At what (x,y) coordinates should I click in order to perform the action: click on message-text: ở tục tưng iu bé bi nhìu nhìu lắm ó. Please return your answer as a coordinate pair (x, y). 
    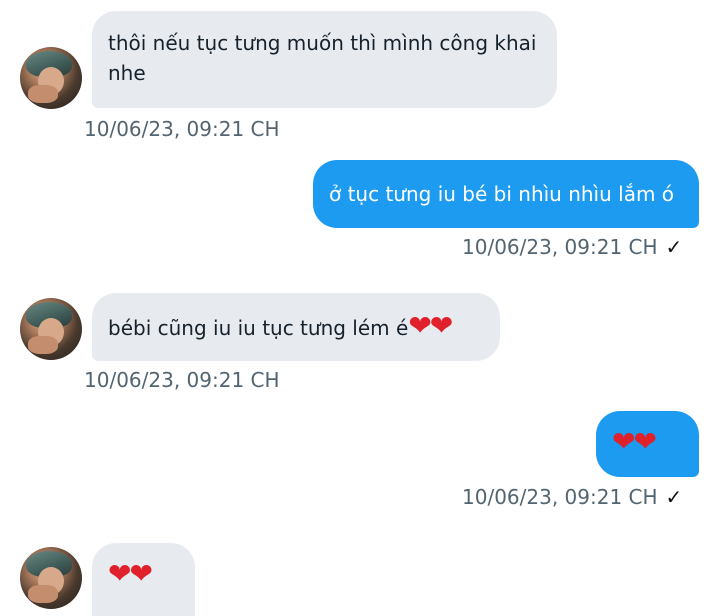
    Looking at the image, I should click on (502, 194).